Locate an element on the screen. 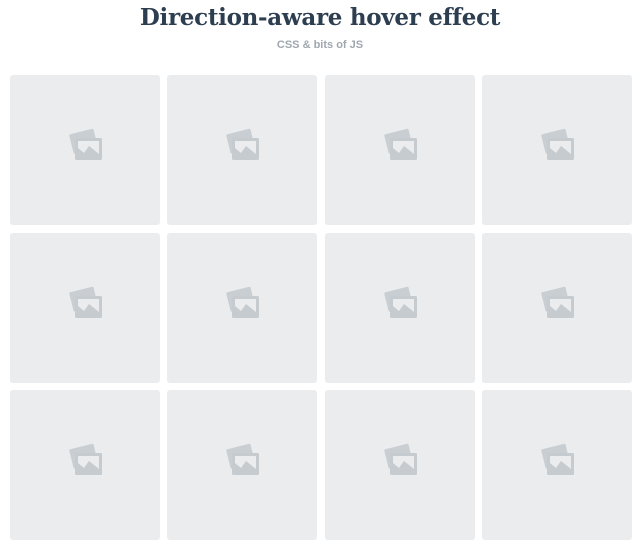 The height and width of the screenshot is (547, 640). page-title: Direction-aware hover effect is located at coordinates (320, 17).